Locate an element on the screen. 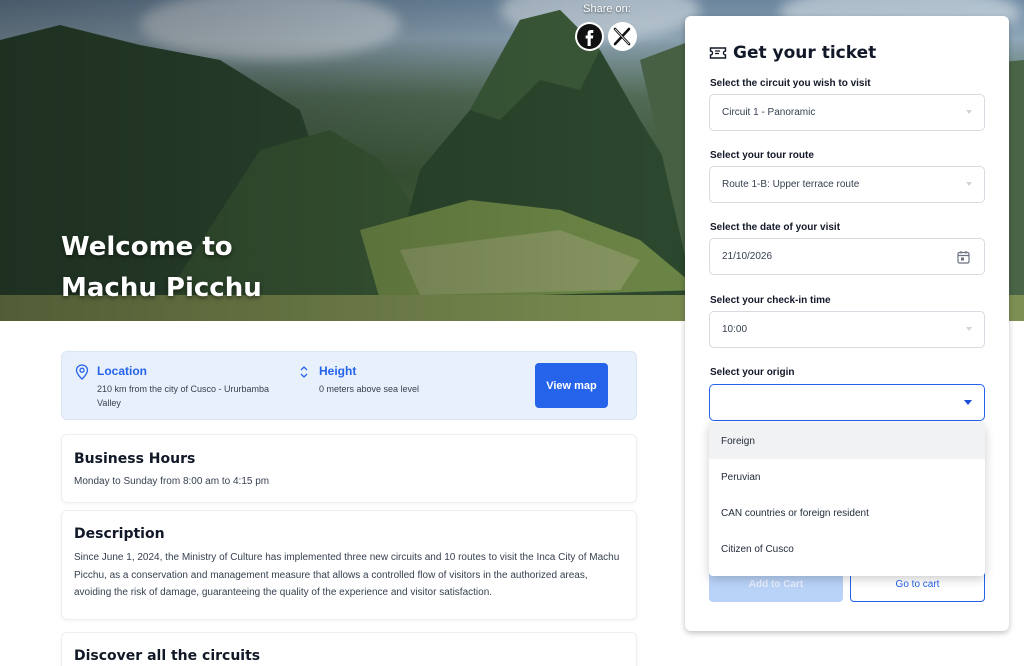 Image resolution: width=1024 pixels, height=666 pixels. ticket-title: Get your ticket is located at coordinates (805, 53).